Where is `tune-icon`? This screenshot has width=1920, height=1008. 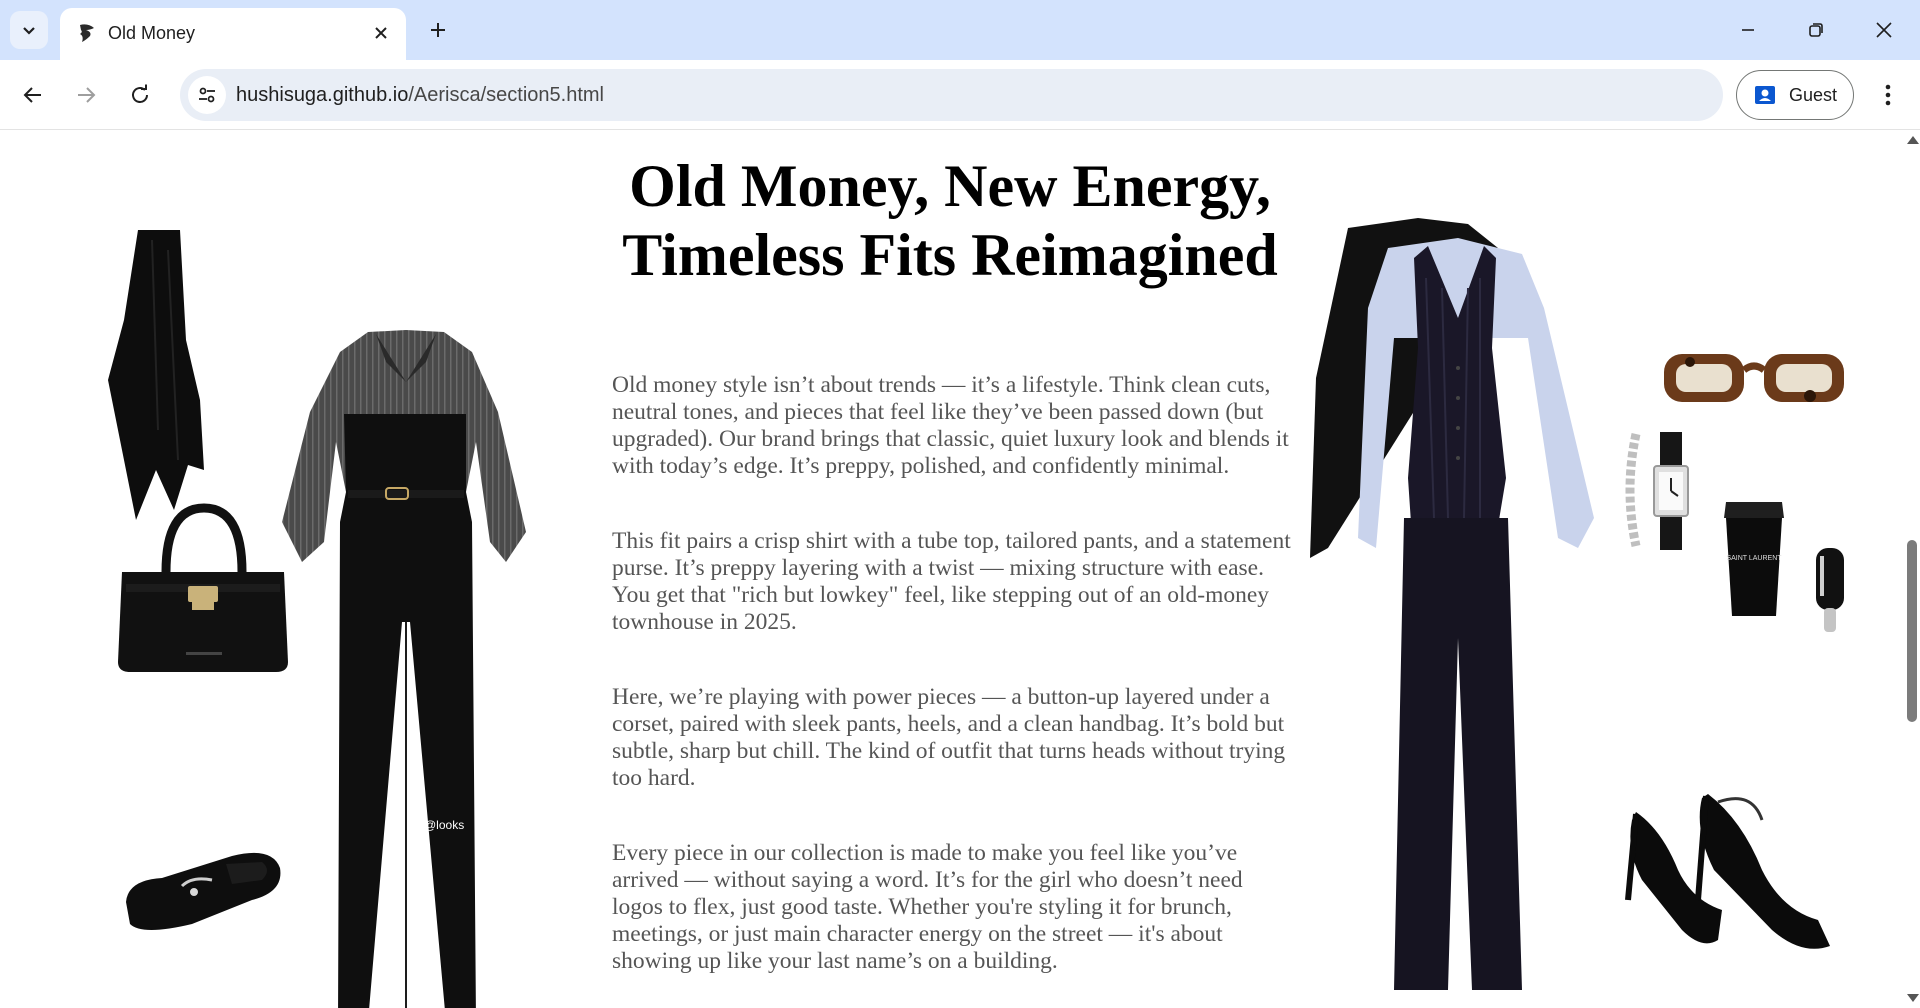 tune-icon is located at coordinates (207, 95).